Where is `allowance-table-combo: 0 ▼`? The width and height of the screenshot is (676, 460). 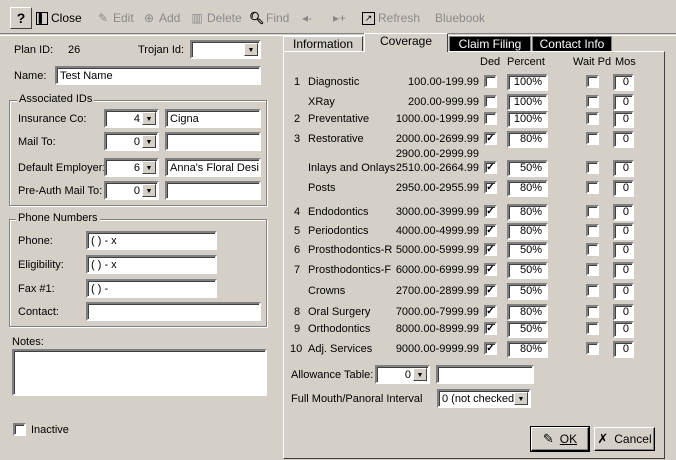
allowance-table-combo: 0 ▼ is located at coordinates (402, 374).